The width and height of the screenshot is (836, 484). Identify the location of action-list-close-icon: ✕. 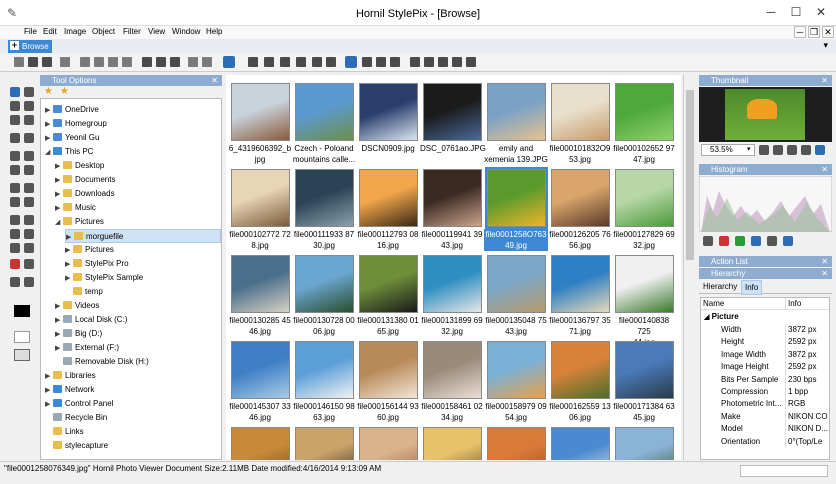
(824, 261).